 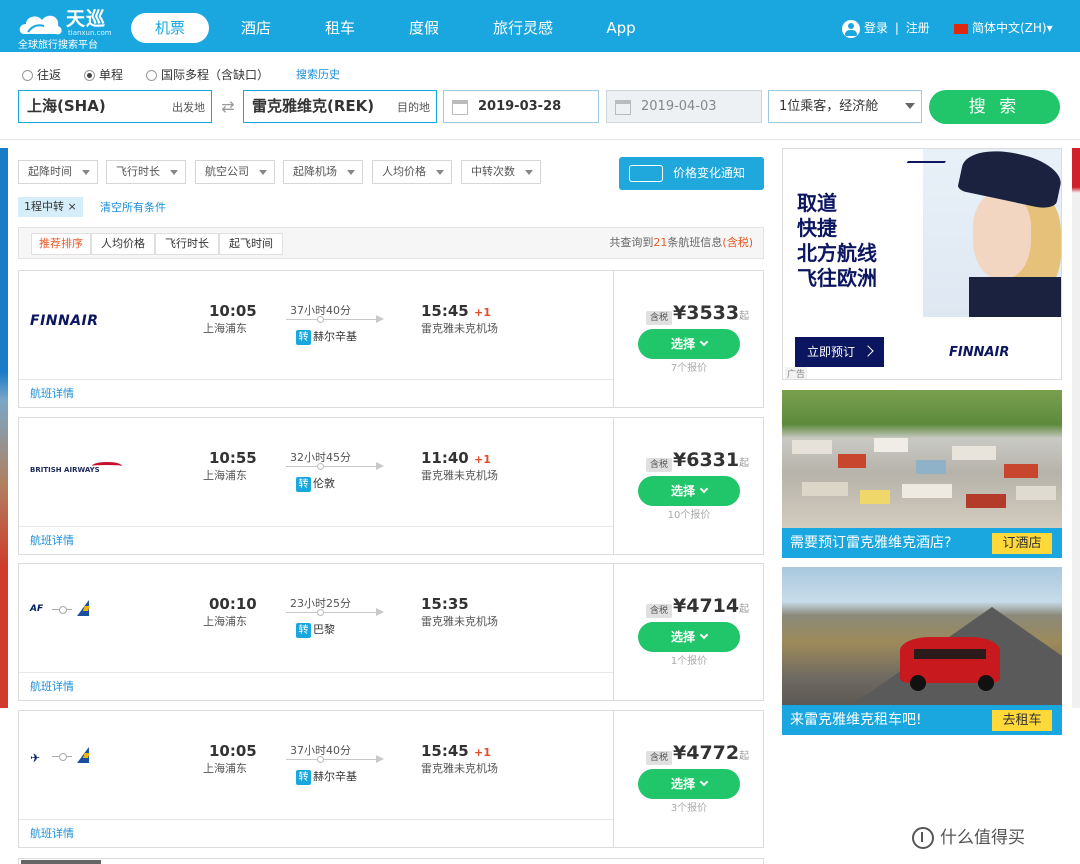 I want to click on swap-icon: ⇄, so click(x=228, y=107).